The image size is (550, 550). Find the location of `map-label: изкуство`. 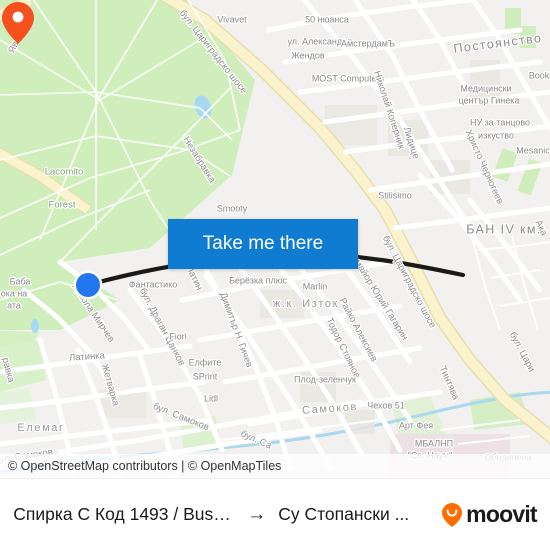

map-label: изкуство is located at coordinates (496, 135).